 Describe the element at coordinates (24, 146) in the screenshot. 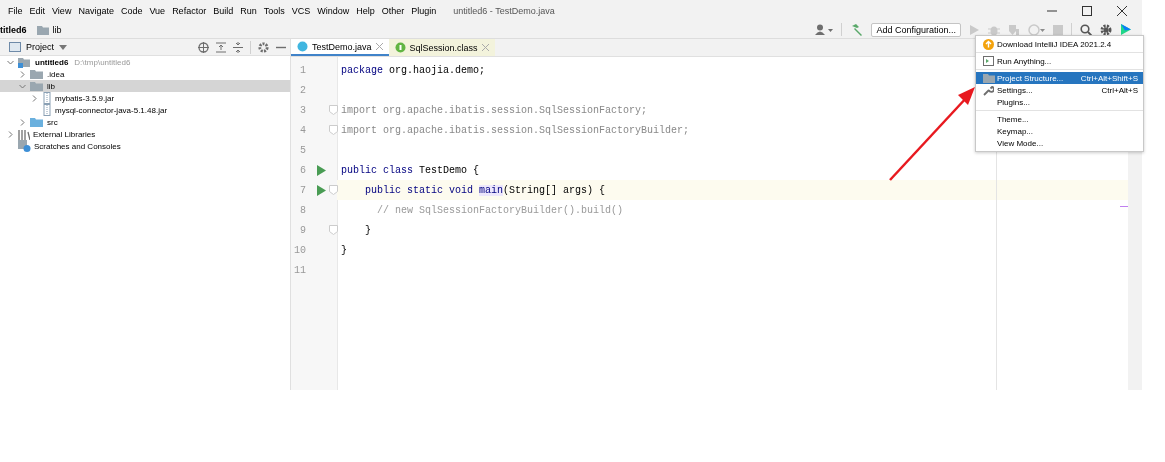

I see `scratches-icon` at that location.